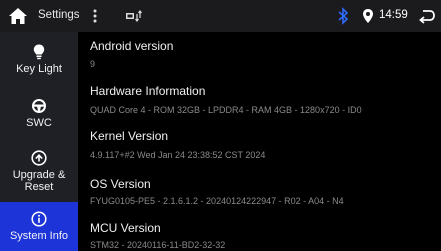  Describe the element at coordinates (39, 106) in the screenshot. I see `steering-wheel-icon` at that location.